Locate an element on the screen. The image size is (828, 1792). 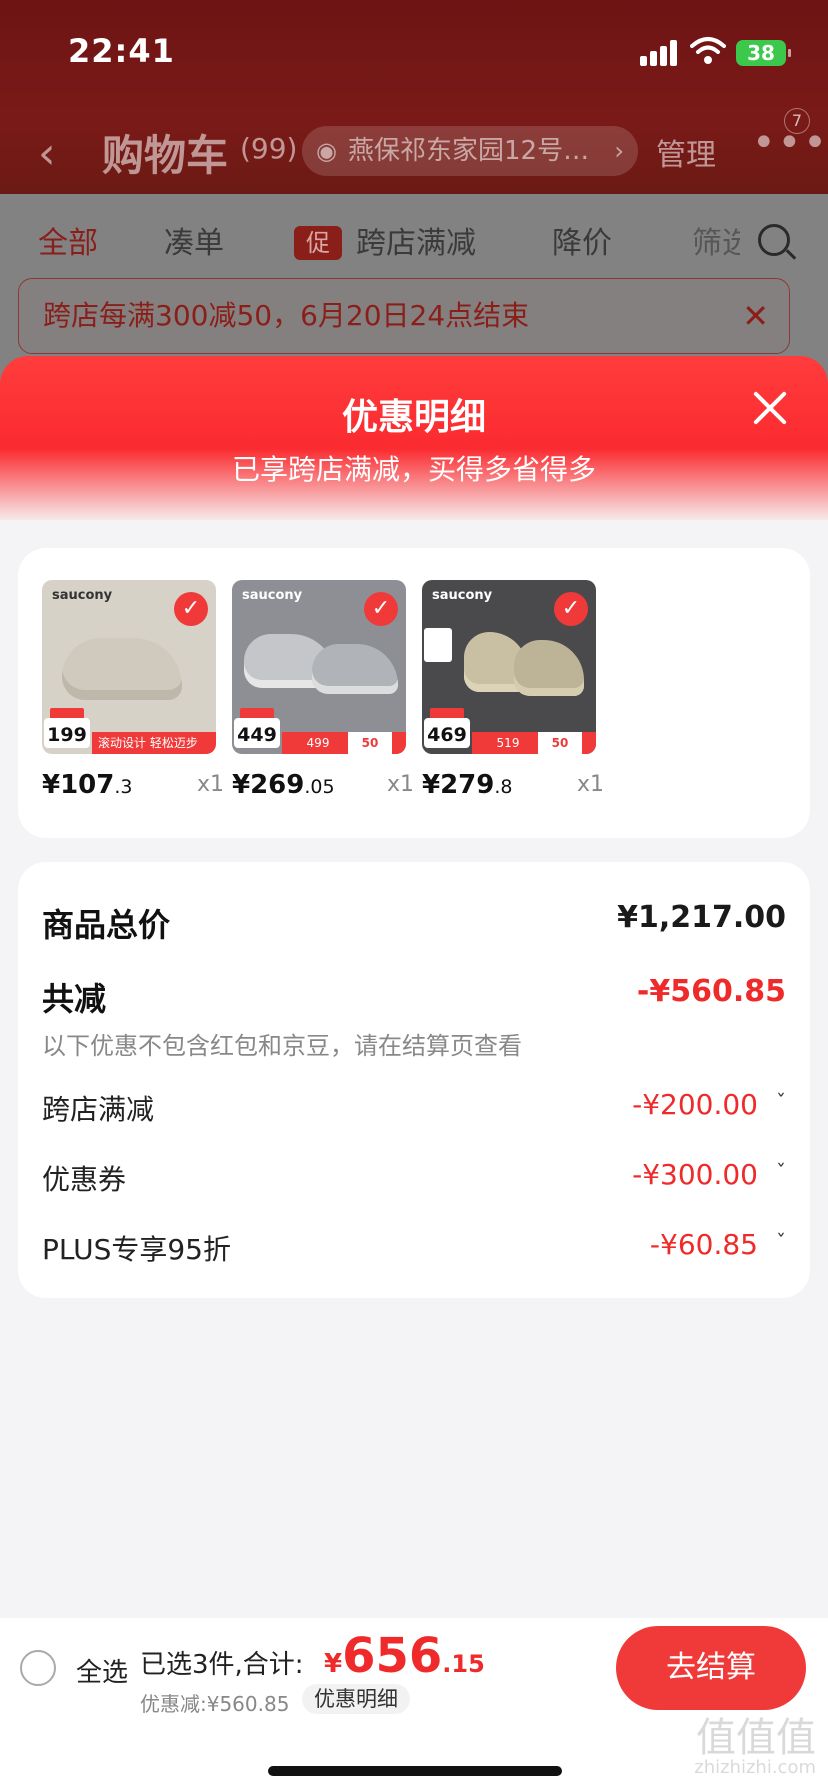
search-icon is located at coordinates (774, 240).